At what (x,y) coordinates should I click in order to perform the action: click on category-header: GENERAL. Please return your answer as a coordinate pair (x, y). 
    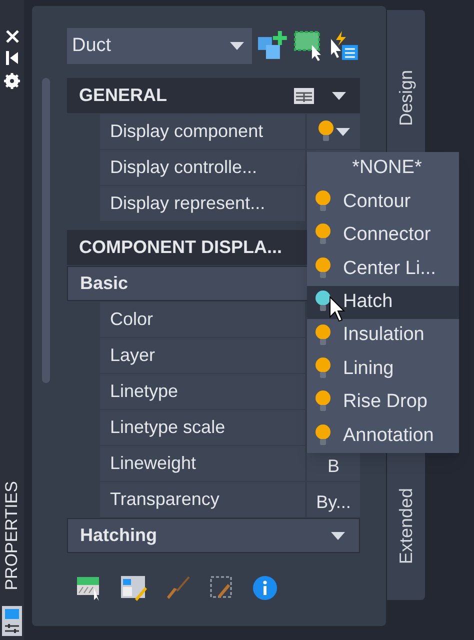
    Looking at the image, I should click on (213, 95).